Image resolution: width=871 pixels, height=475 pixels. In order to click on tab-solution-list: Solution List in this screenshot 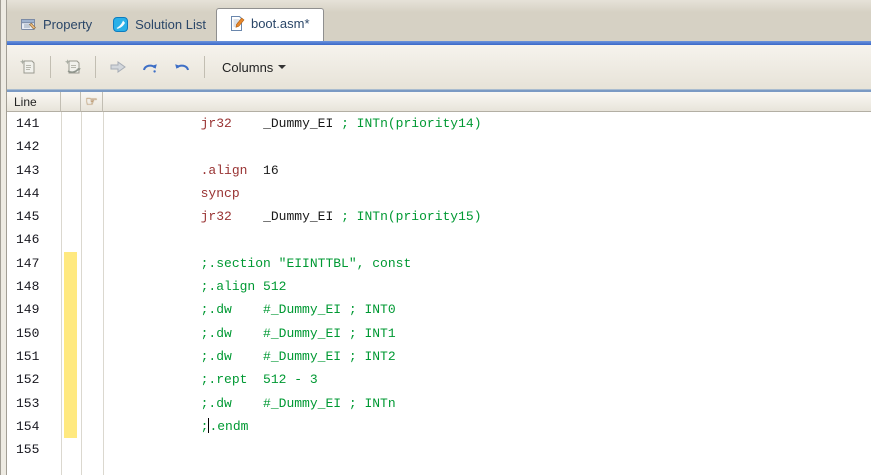, I will do `click(159, 25)`.